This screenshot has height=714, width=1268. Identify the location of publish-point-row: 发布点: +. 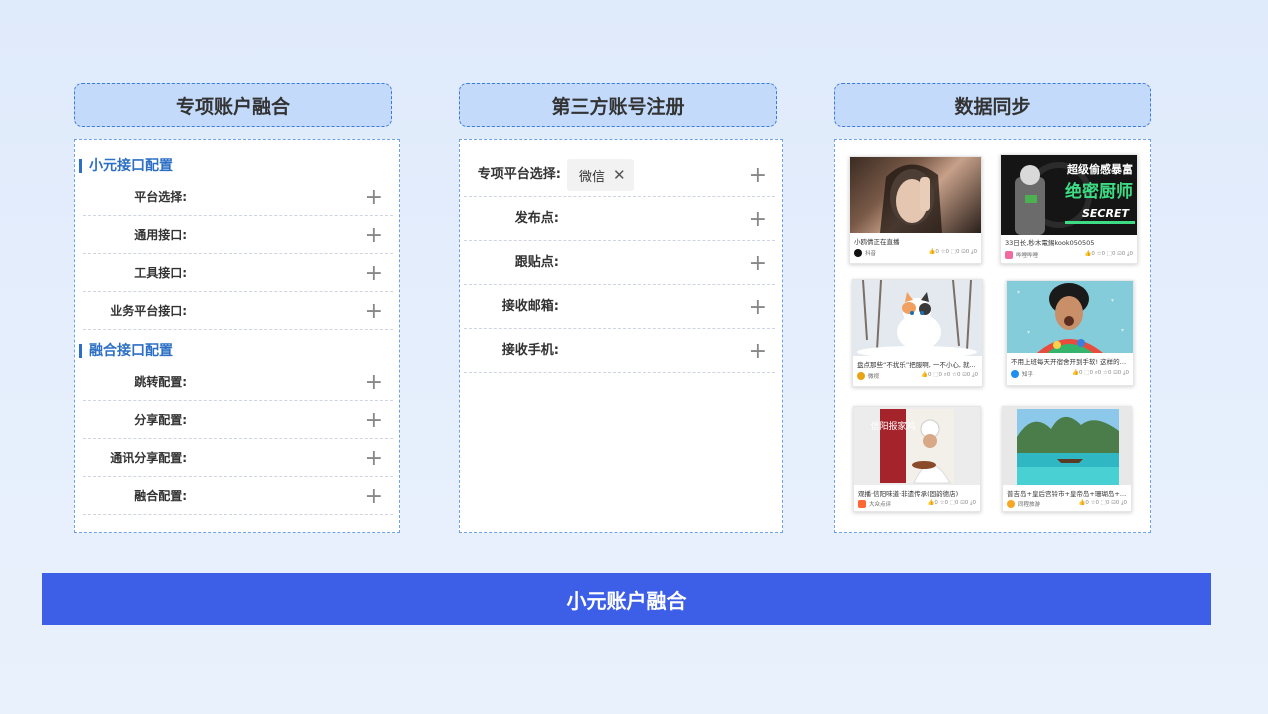
(619, 219).